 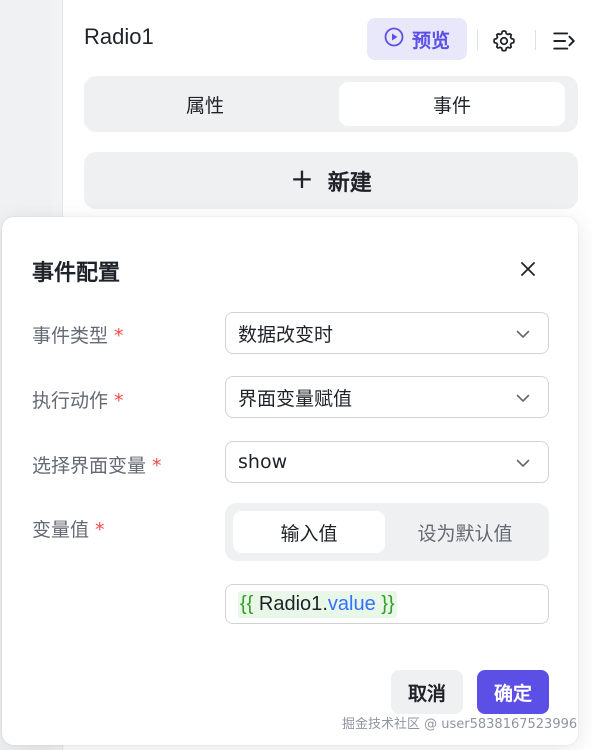 What do you see at coordinates (119, 36) in the screenshot?
I see `component-title: Radio1` at bounding box center [119, 36].